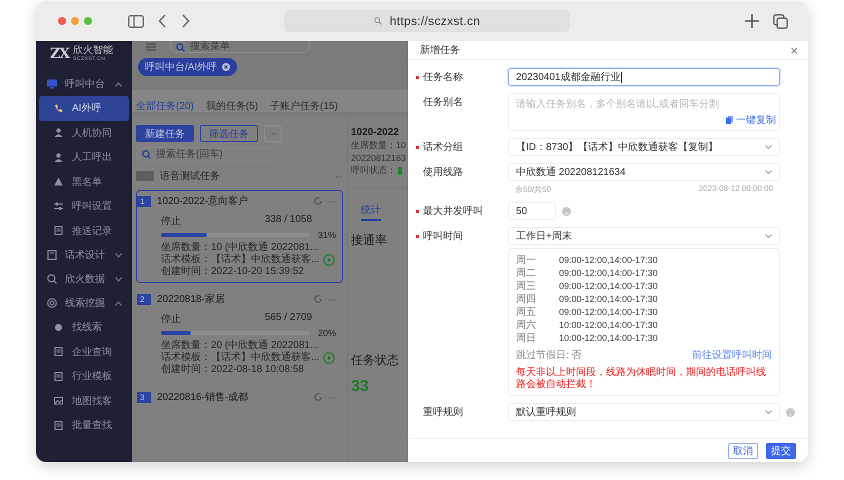  What do you see at coordinates (88, 21) in the screenshot?
I see `maximize-window-icon` at bounding box center [88, 21].